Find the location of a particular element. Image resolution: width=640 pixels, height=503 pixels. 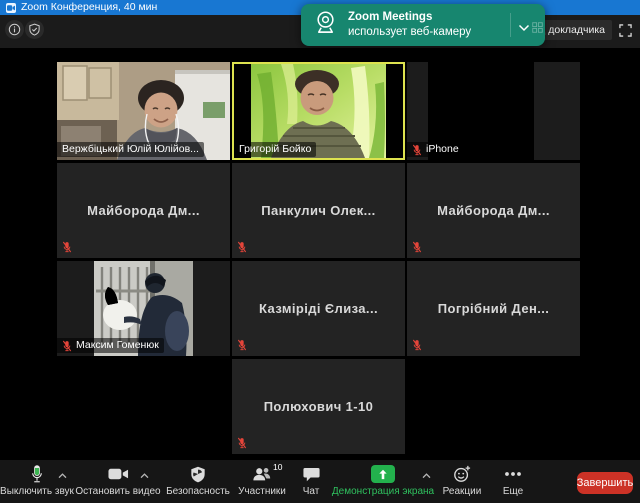

participant-tile-poliukhovych: Полюхович 1-10 is located at coordinates (318, 406).